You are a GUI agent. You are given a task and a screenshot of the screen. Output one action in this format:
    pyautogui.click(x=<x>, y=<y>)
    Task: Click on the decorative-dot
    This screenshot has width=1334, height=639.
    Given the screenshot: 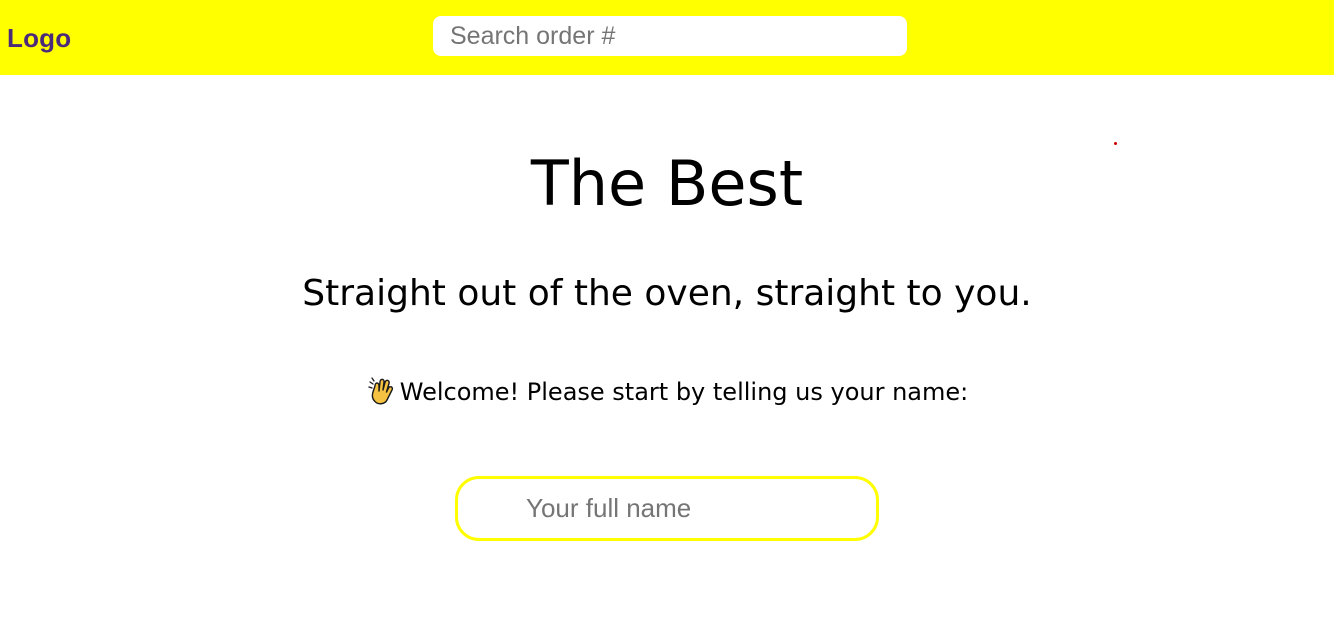 What is the action you would take?
    pyautogui.click(x=1115, y=143)
    